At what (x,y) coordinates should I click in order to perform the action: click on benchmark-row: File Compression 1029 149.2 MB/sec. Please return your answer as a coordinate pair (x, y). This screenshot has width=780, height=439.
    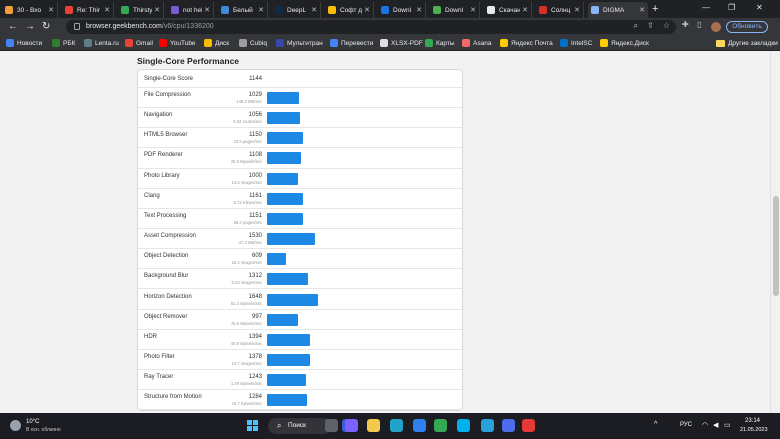
    Looking at the image, I should click on (300, 98).